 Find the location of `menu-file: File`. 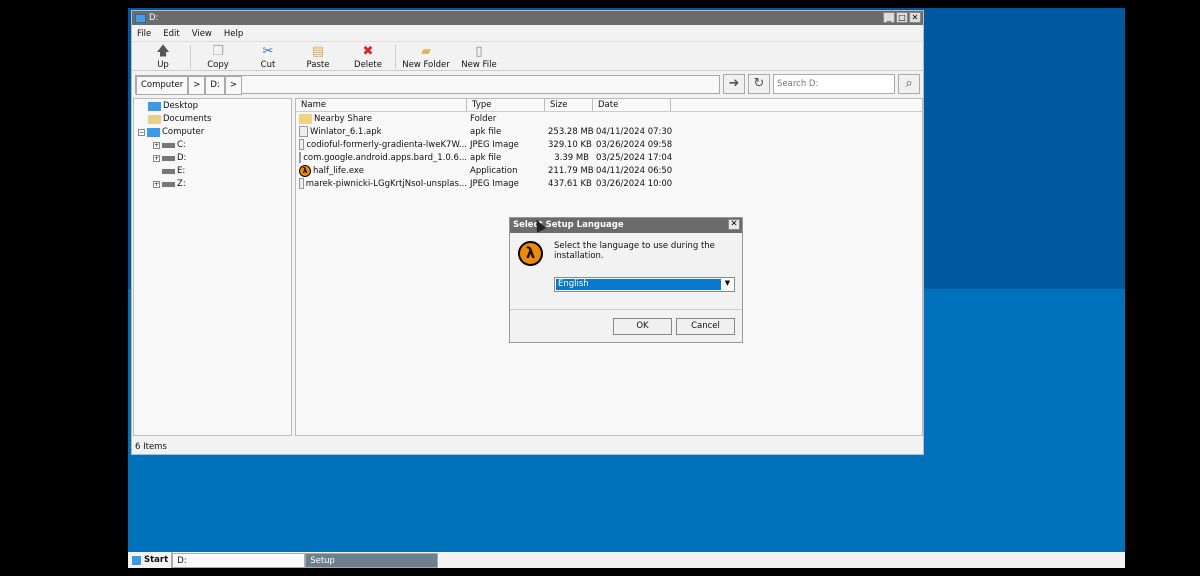

menu-file: File is located at coordinates (144, 34).